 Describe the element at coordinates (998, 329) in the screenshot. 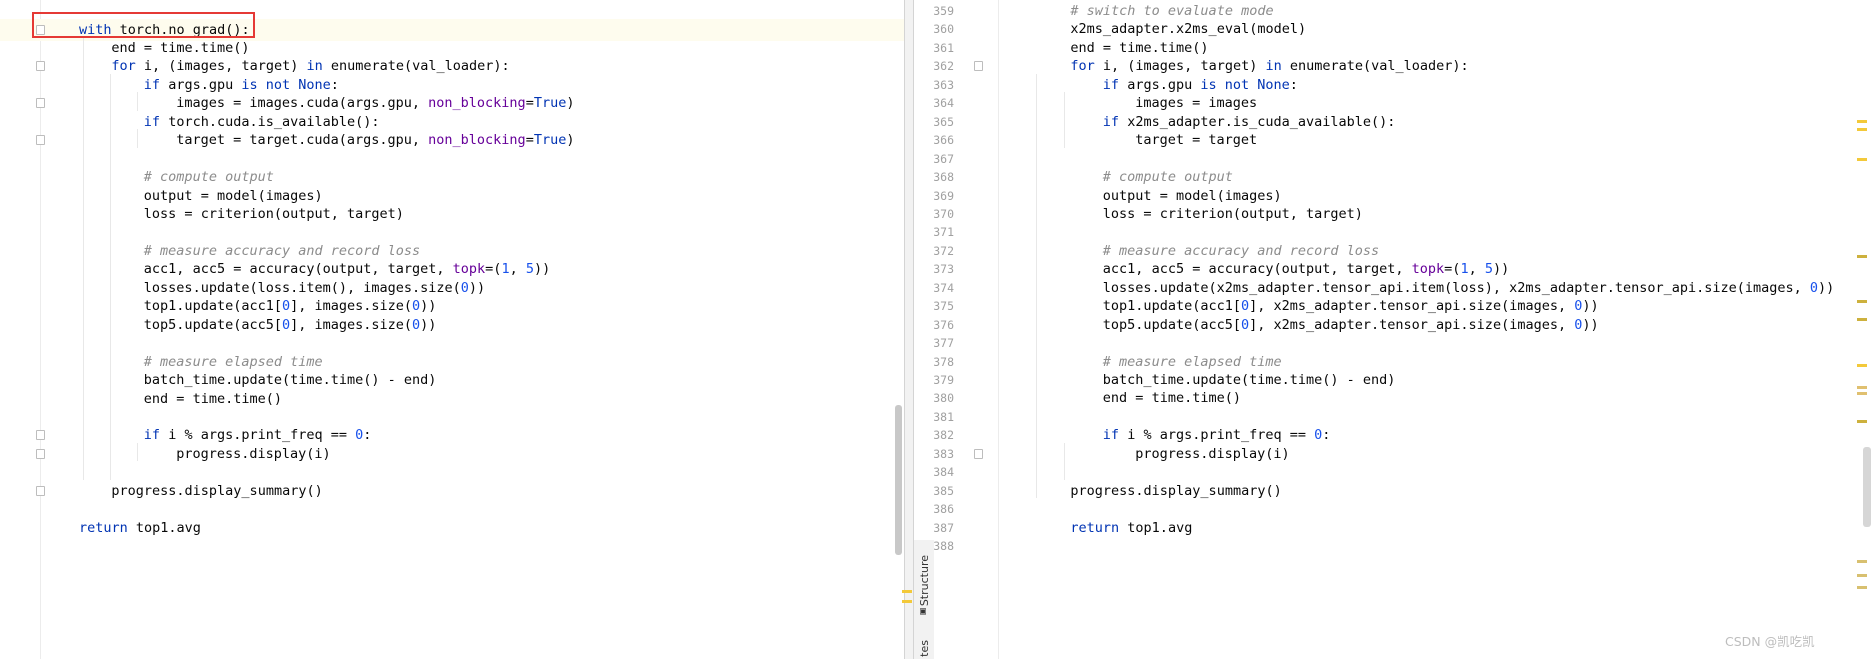

I see `right-gutter-separator` at that location.